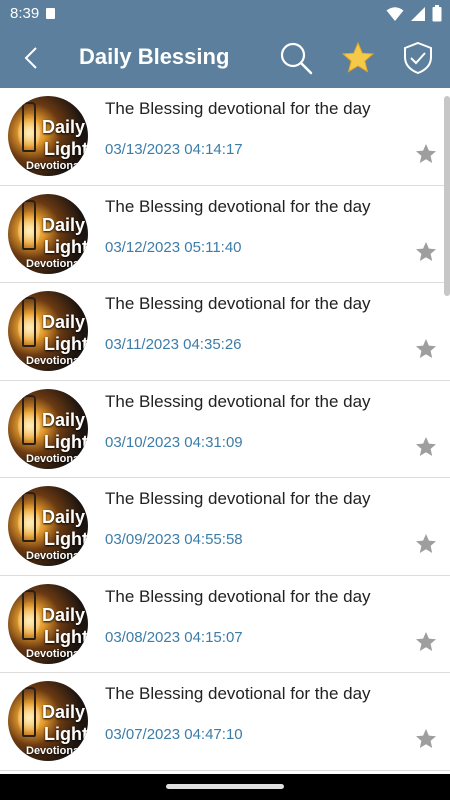 This screenshot has width=450, height=800. I want to click on shield-check-icon, so click(418, 58).